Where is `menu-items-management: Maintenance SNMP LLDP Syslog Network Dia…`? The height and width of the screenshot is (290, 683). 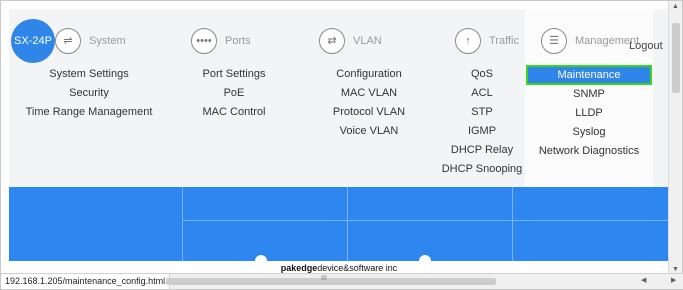 menu-items-management: Maintenance SNMP LLDP Syslog Network Dia… is located at coordinates (589, 113).